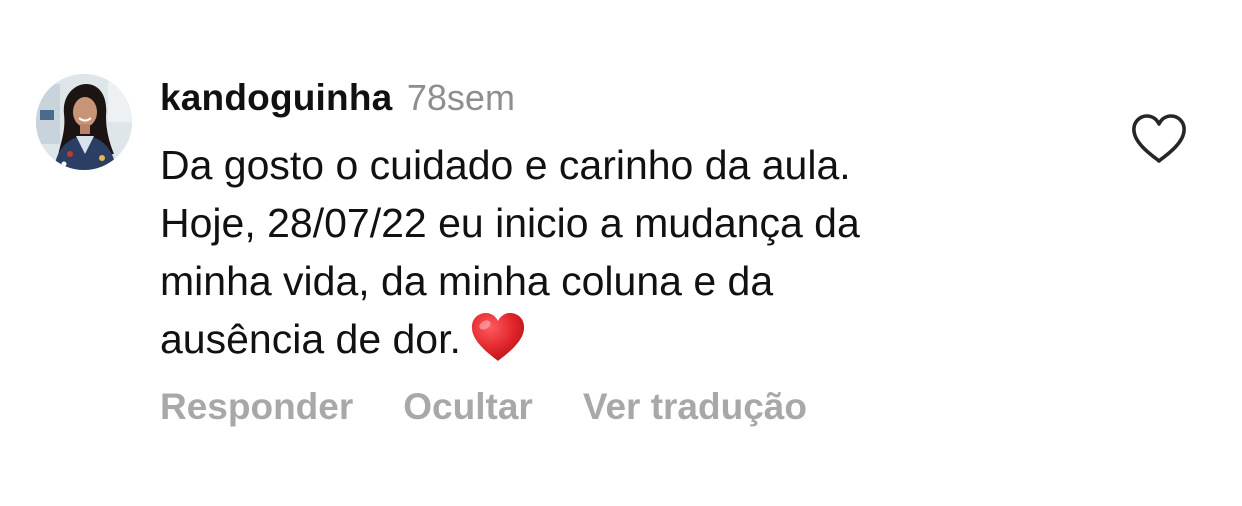 Image resolution: width=1242 pixels, height=506 pixels. What do you see at coordinates (310, 339) in the screenshot?
I see `comment-text-line: ausência de dor.` at bounding box center [310, 339].